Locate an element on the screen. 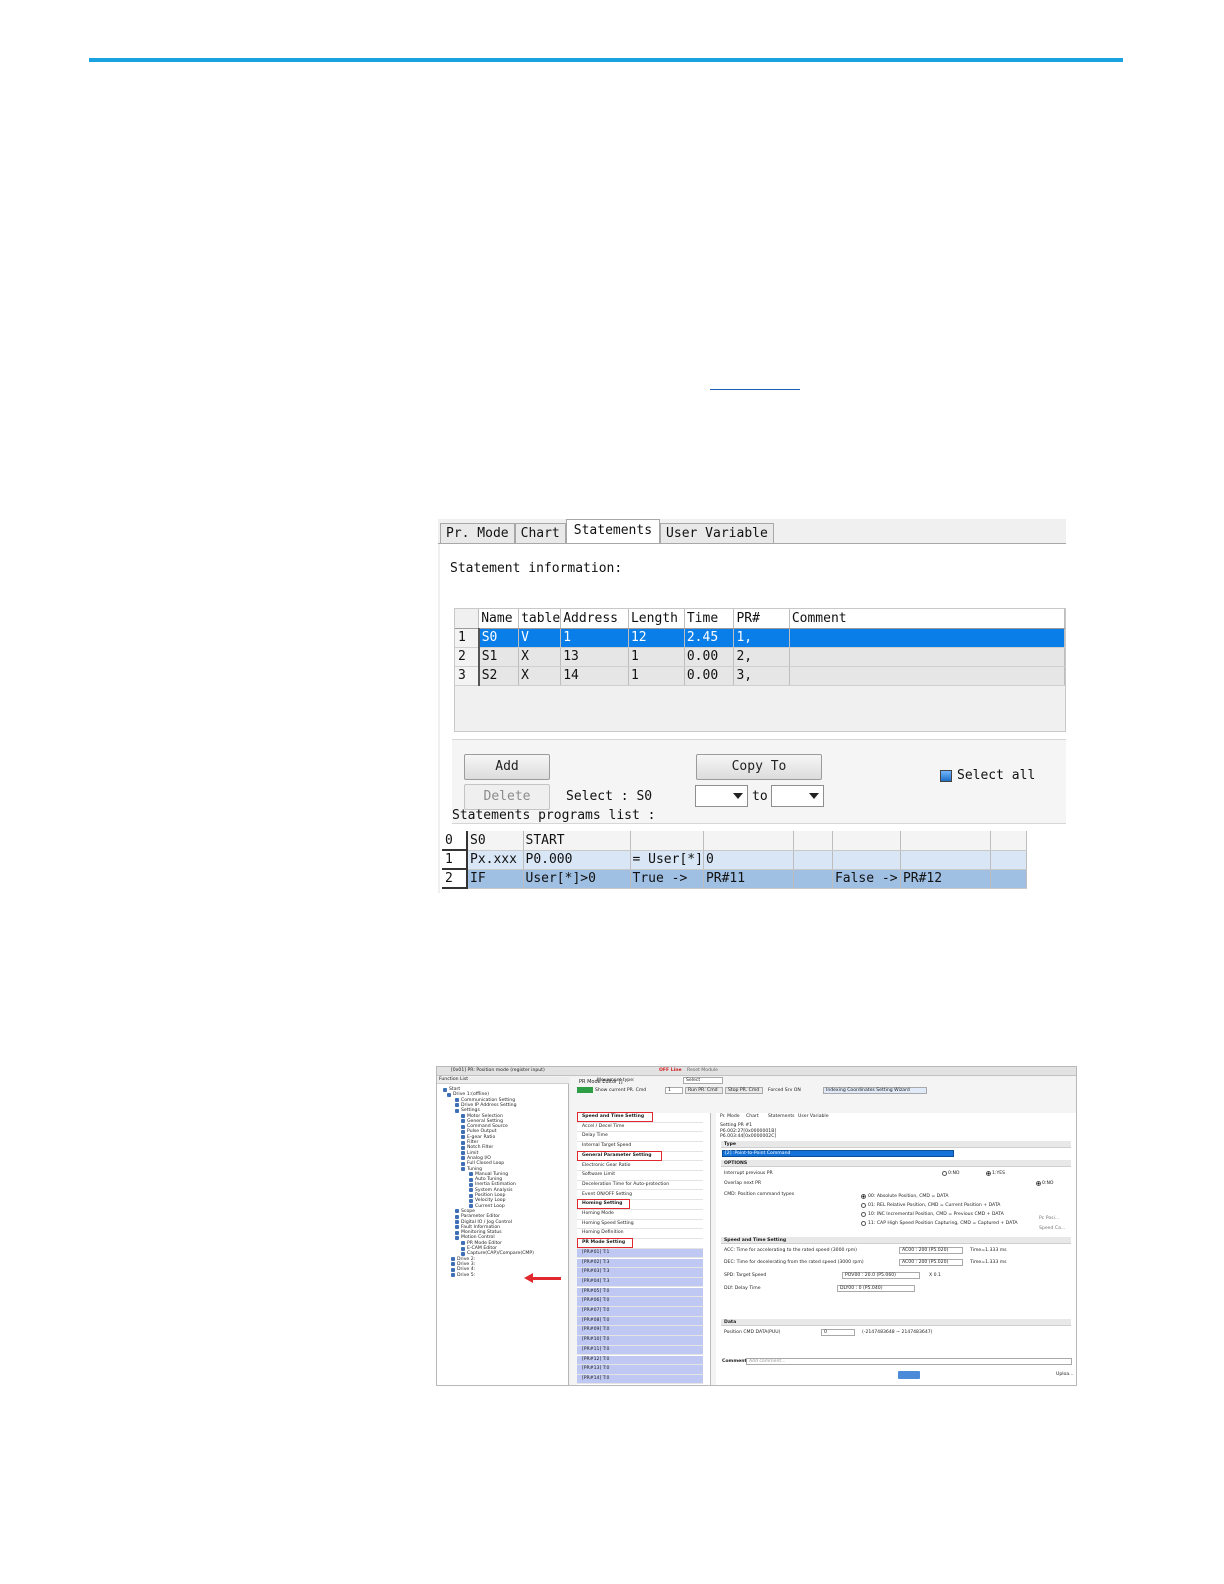  show-current-pr-checkbox: Show current PR. Cmd is located at coordinates (620, 1090).